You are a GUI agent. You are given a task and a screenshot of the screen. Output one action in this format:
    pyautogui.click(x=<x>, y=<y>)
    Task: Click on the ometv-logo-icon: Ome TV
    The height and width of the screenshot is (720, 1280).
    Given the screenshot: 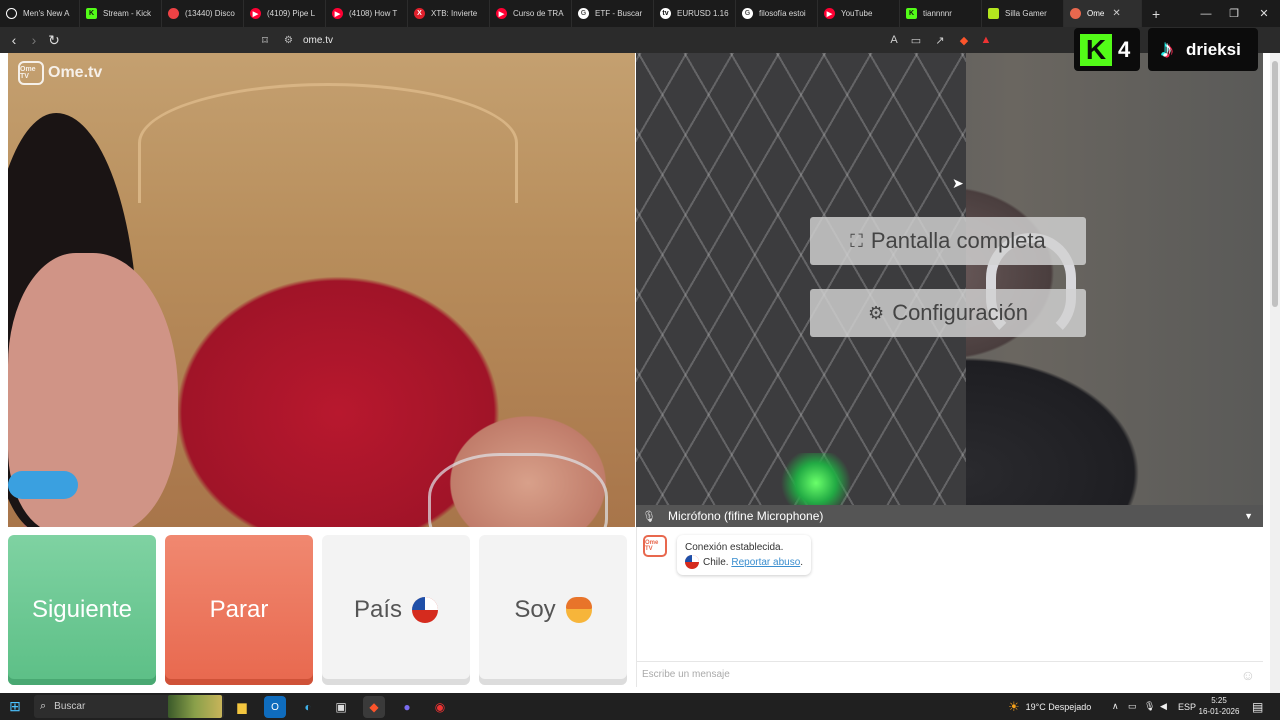 What is the action you would take?
    pyautogui.click(x=31, y=73)
    